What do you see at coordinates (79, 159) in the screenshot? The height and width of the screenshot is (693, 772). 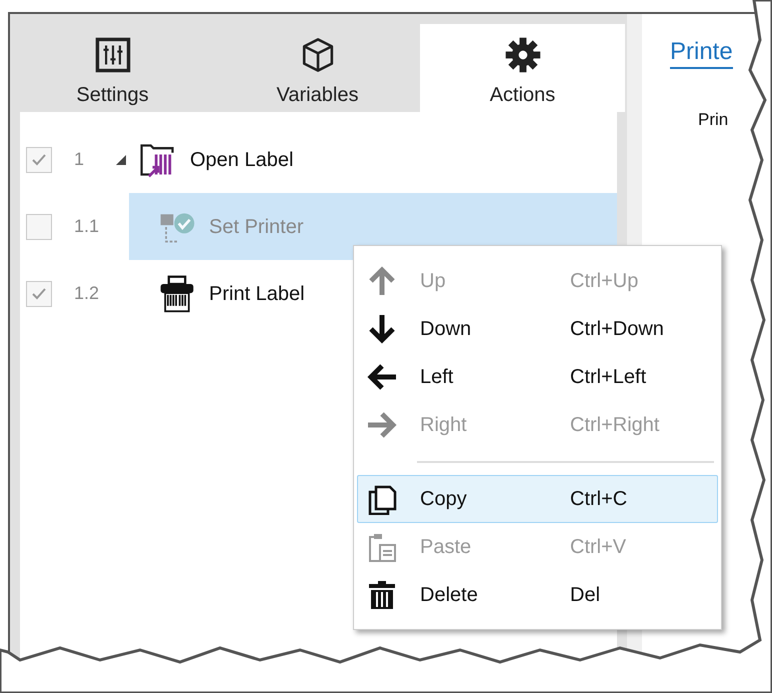 I see `row-number: 1` at bounding box center [79, 159].